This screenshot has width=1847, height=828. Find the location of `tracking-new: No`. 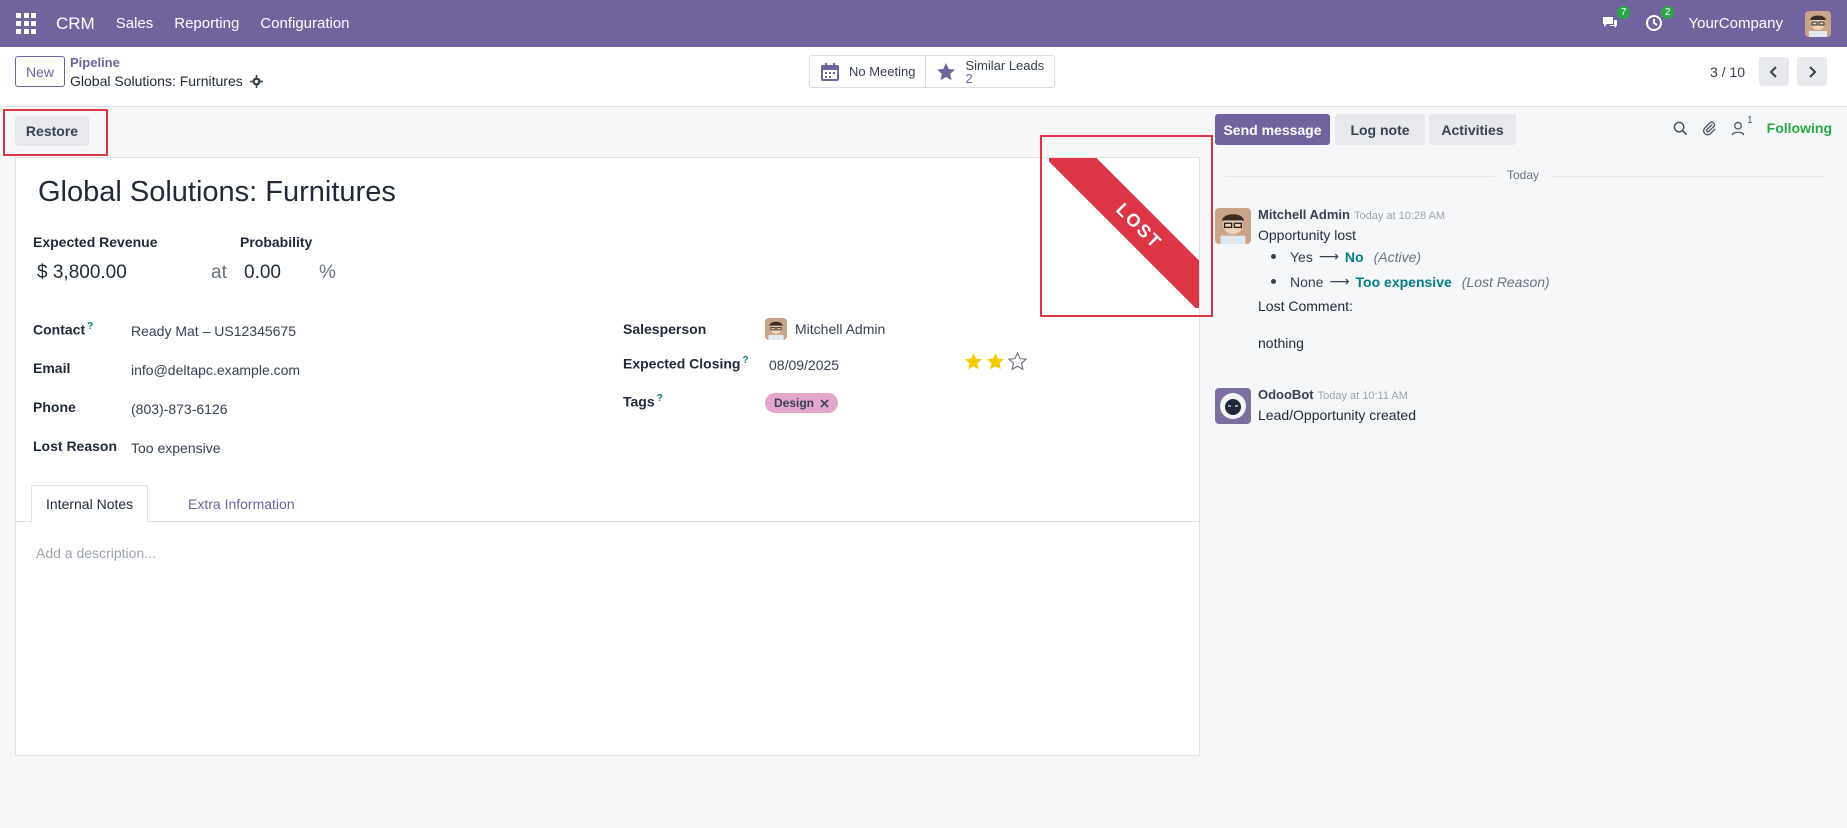

tracking-new: No is located at coordinates (1354, 256).